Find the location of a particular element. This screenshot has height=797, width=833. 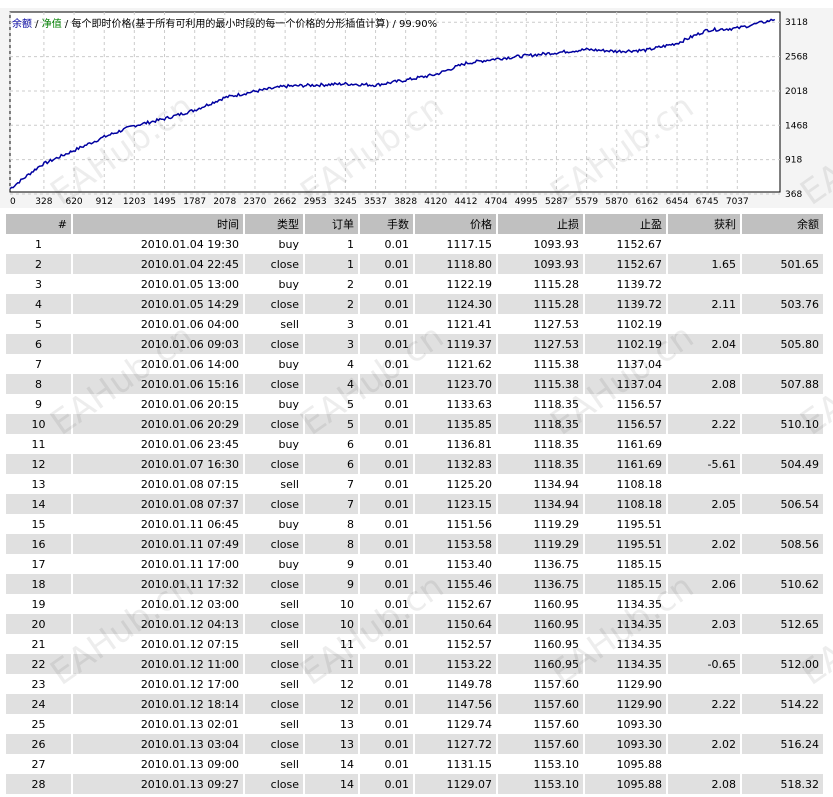

cell-止盈: 1195.51 is located at coordinates (626, 524).